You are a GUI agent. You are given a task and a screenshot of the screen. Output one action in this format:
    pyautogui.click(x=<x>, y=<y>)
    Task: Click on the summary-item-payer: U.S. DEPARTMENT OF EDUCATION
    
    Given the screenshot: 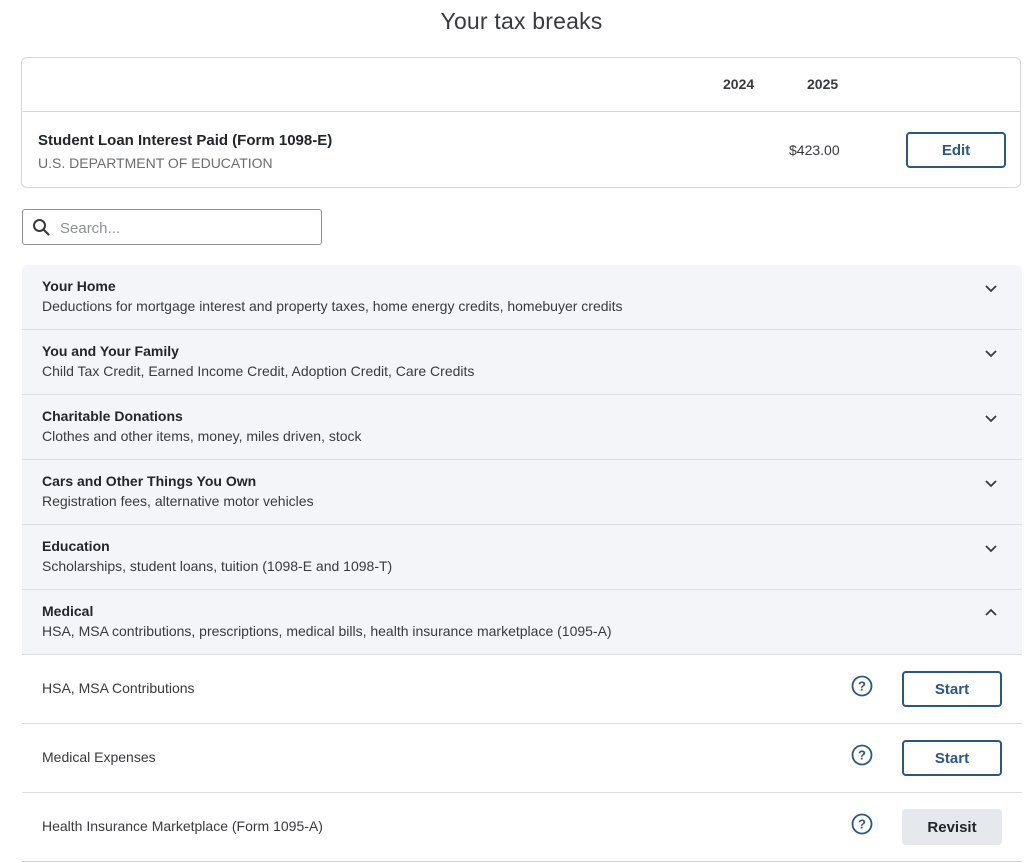 What is the action you would take?
    pyautogui.click(x=155, y=163)
    